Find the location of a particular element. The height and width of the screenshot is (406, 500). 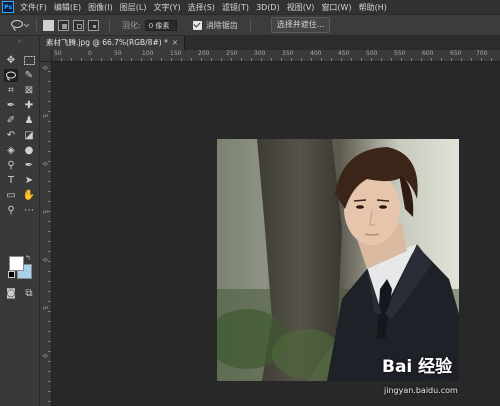

menu-help: 帮助(H) is located at coordinates (373, 7).